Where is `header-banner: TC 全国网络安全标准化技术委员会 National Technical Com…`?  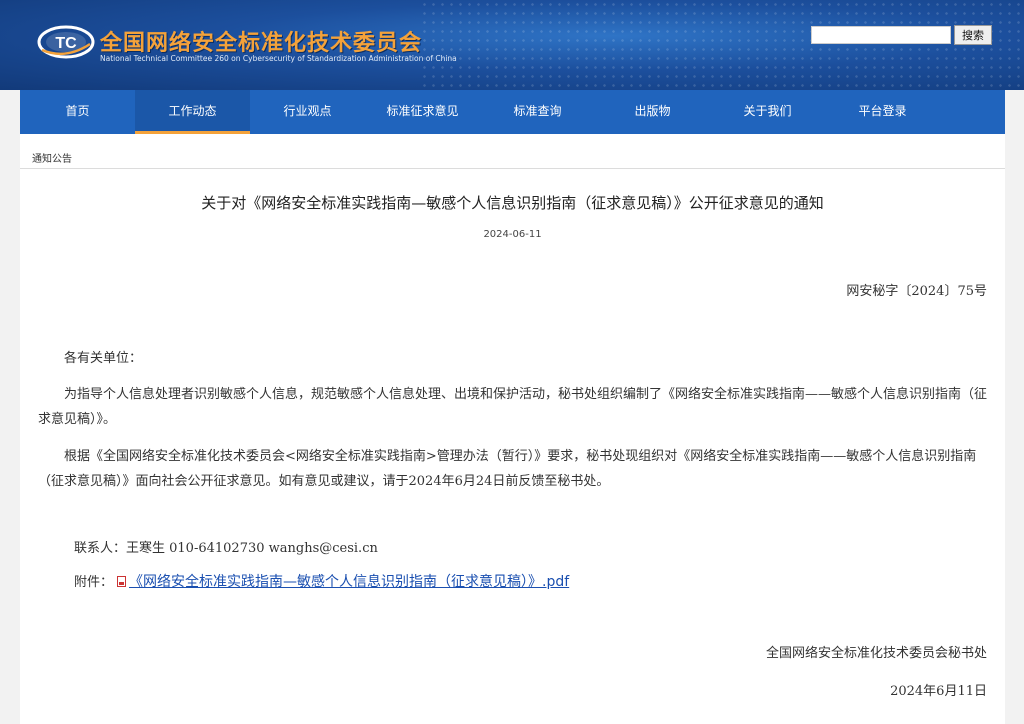 header-banner: TC 全国网络安全标准化技术委员会 National Technical Com… is located at coordinates (512, 45).